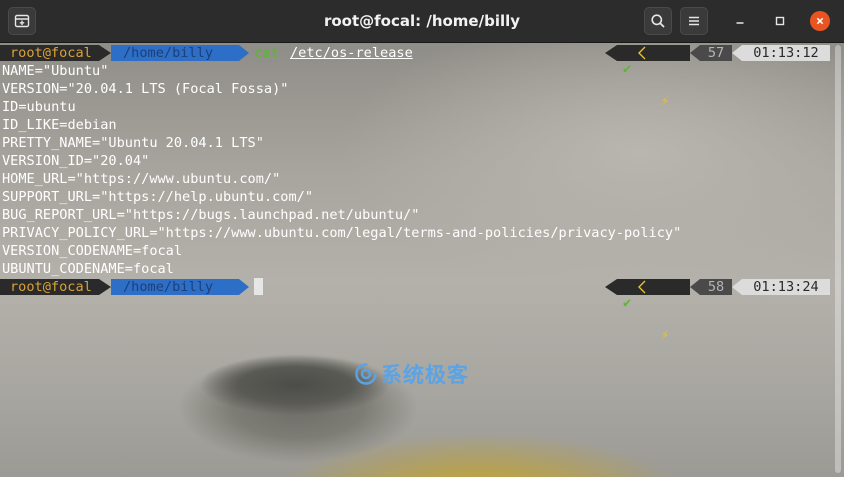  I want to click on swirl-logo-icon, so click(366, 374).